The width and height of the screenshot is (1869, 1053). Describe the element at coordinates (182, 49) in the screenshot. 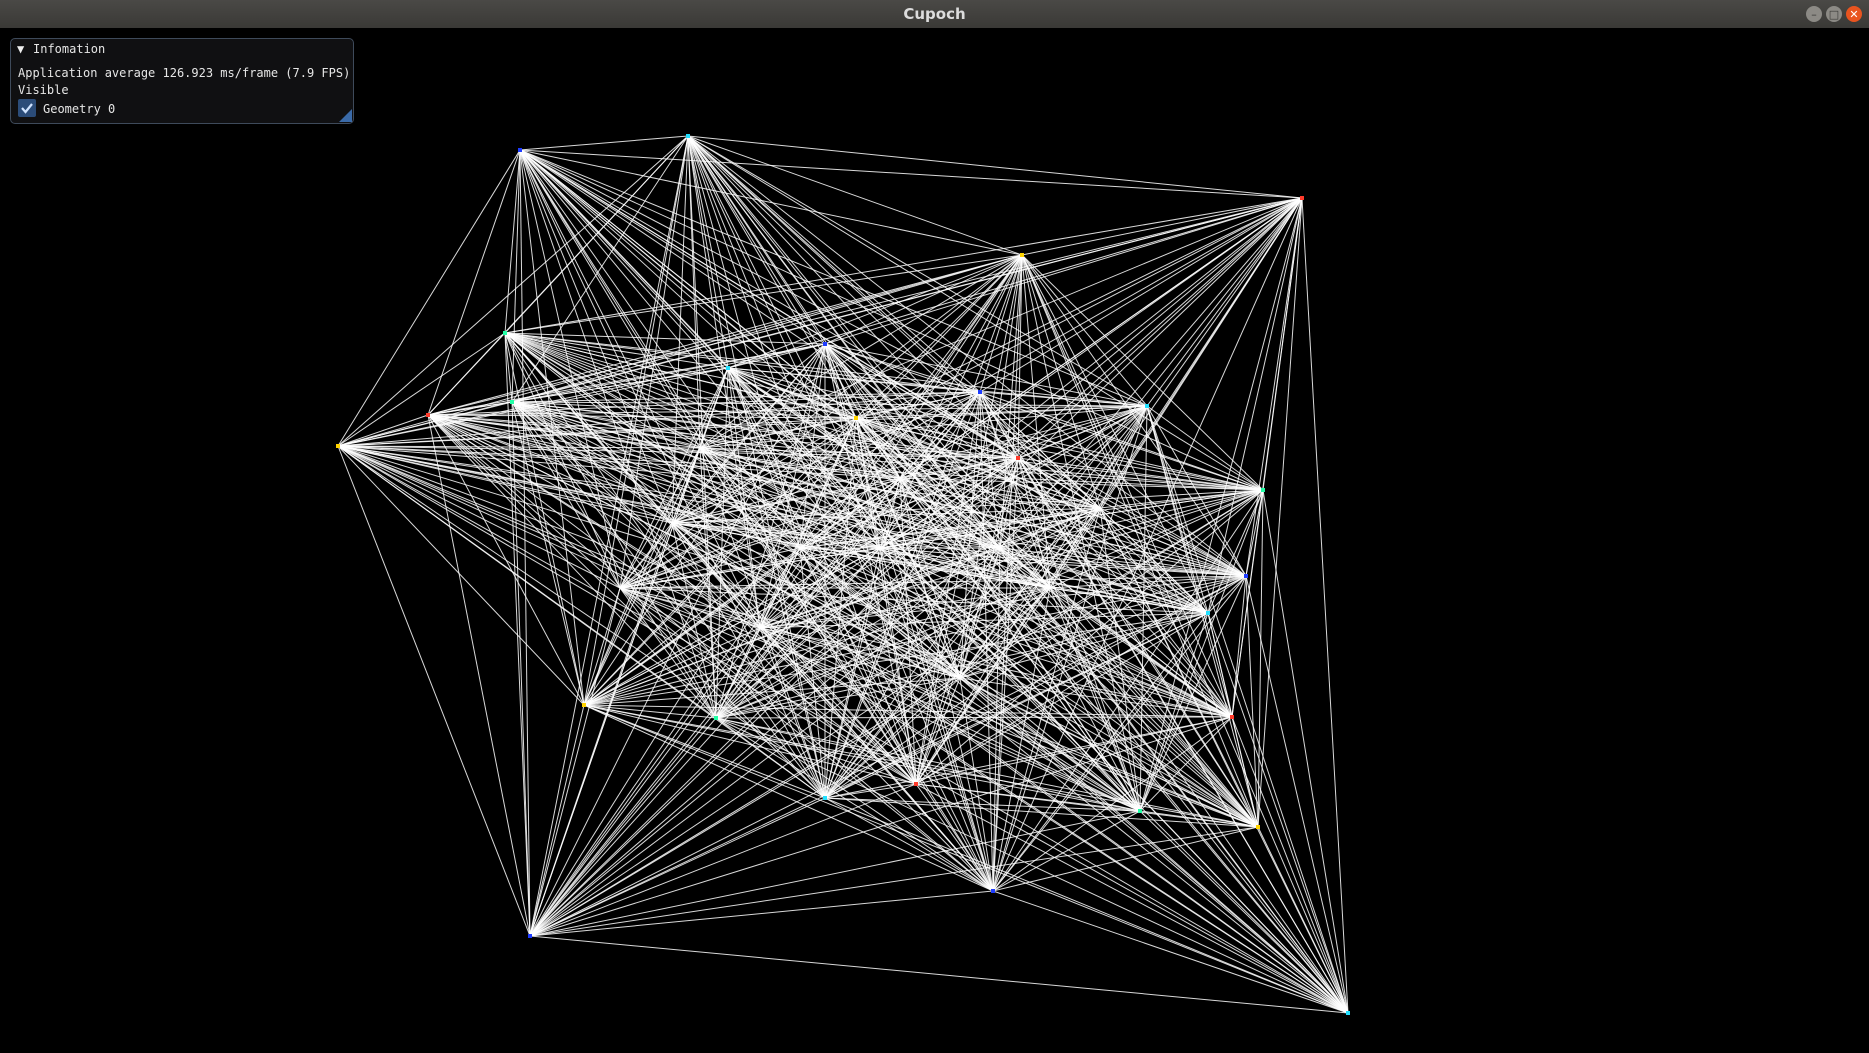

I see `info-panel-header: ▼ Infomation` at that location.